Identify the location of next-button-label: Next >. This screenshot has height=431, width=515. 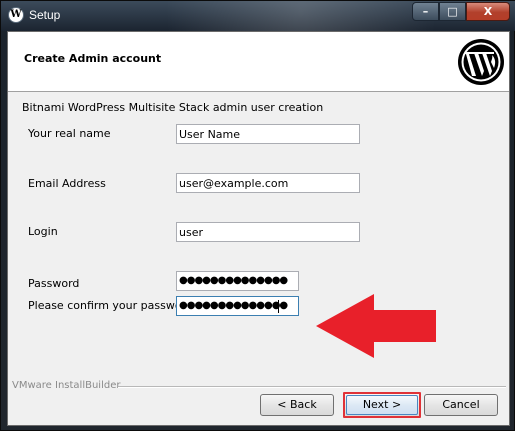
(382, 405).